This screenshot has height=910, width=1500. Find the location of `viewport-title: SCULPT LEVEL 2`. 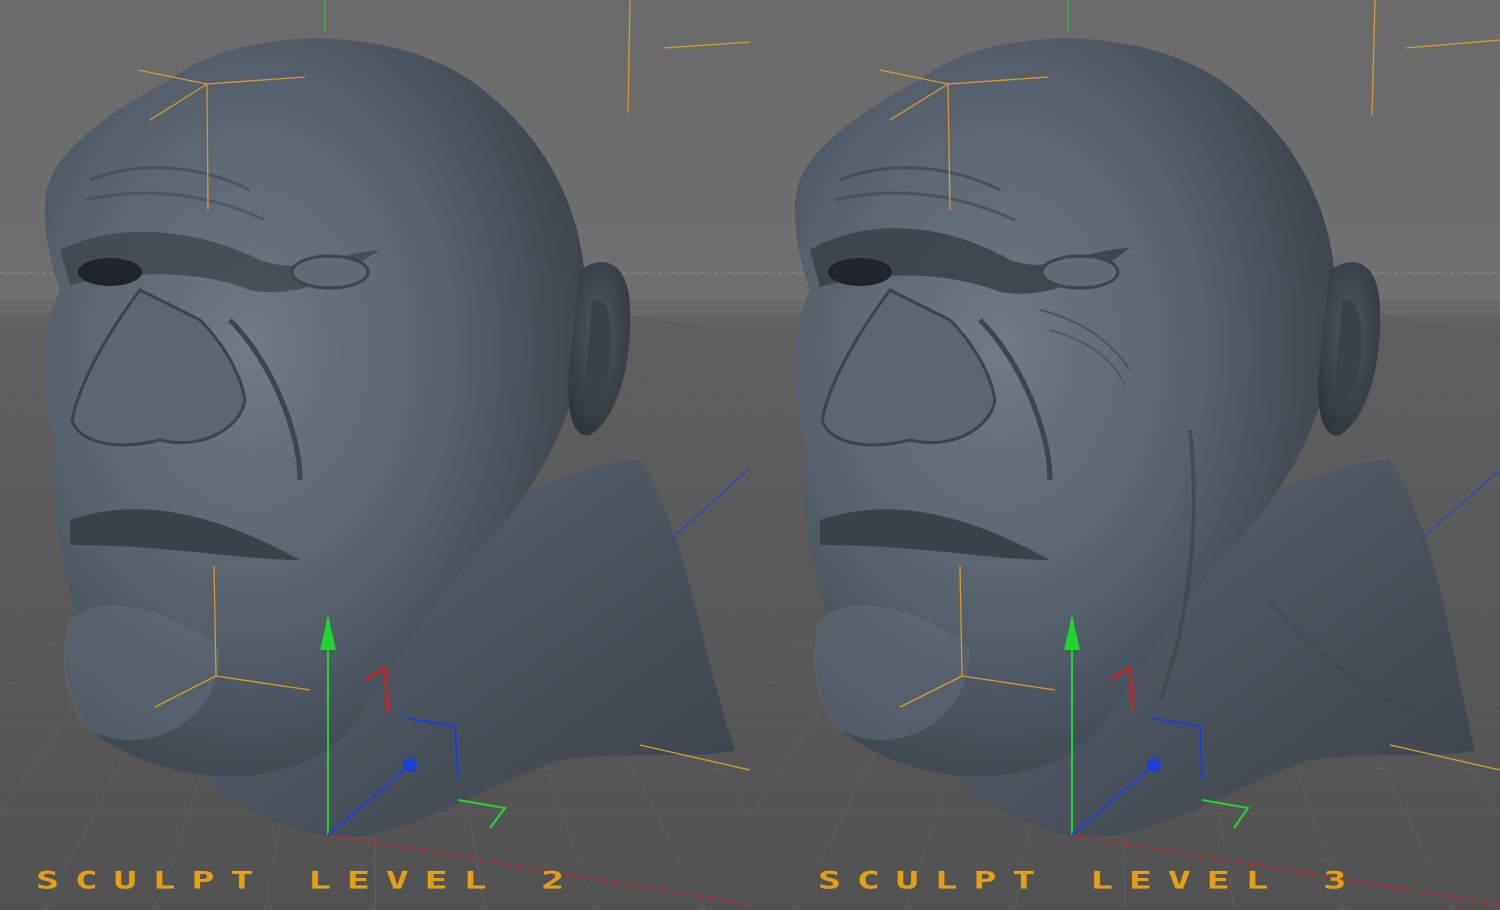

viewport-title: SCULPT LEVEL 2 is located at coordinates (308, 880).